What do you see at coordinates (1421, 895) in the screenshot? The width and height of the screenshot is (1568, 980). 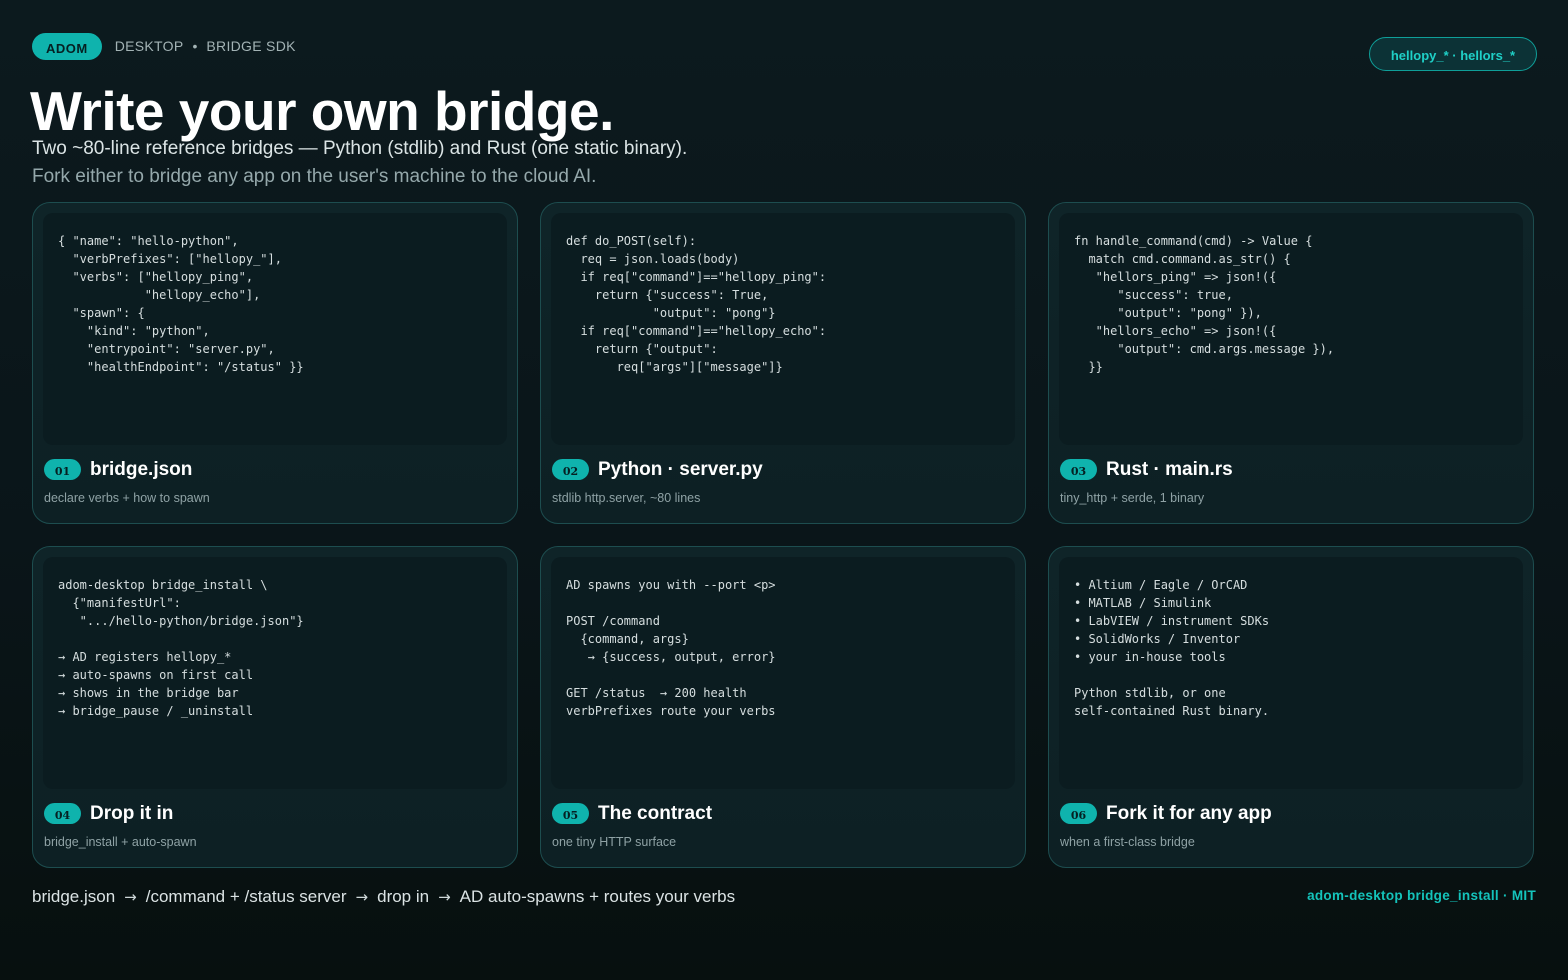 I see `footer-install-command: adom-desktop bridge_install · MIT` at bounding box center [1421, 895].